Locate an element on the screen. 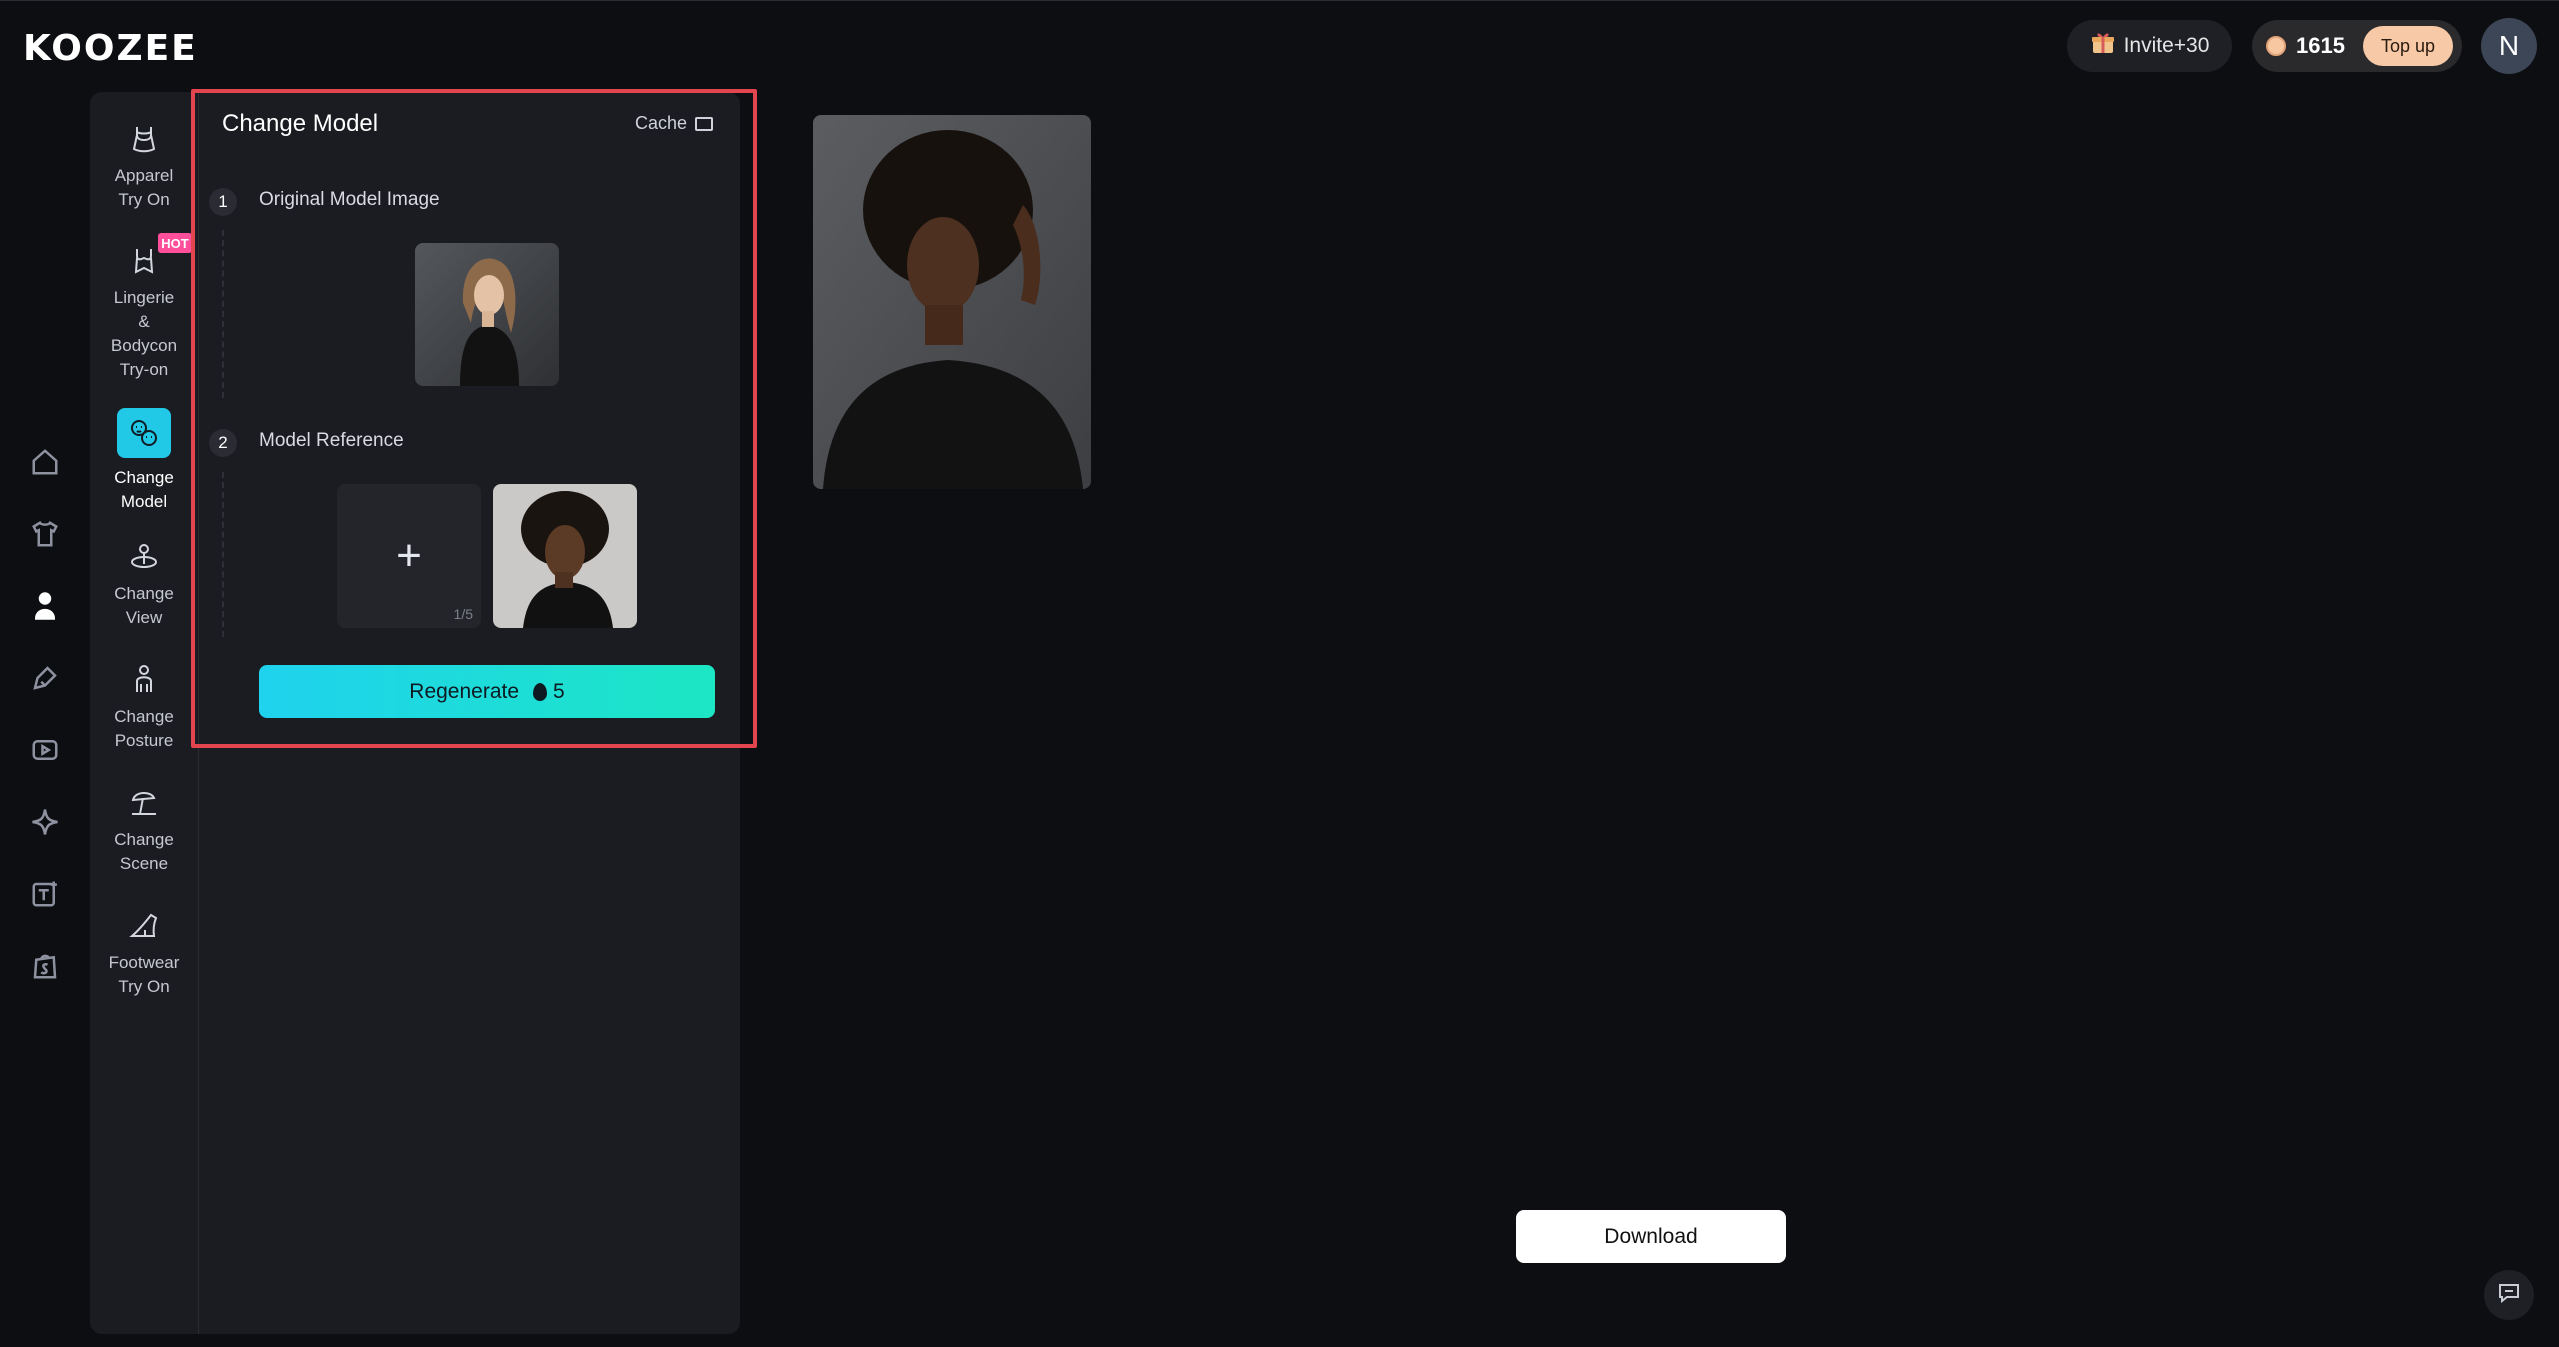  sparkle-icon is located at coordinates (45, 822).